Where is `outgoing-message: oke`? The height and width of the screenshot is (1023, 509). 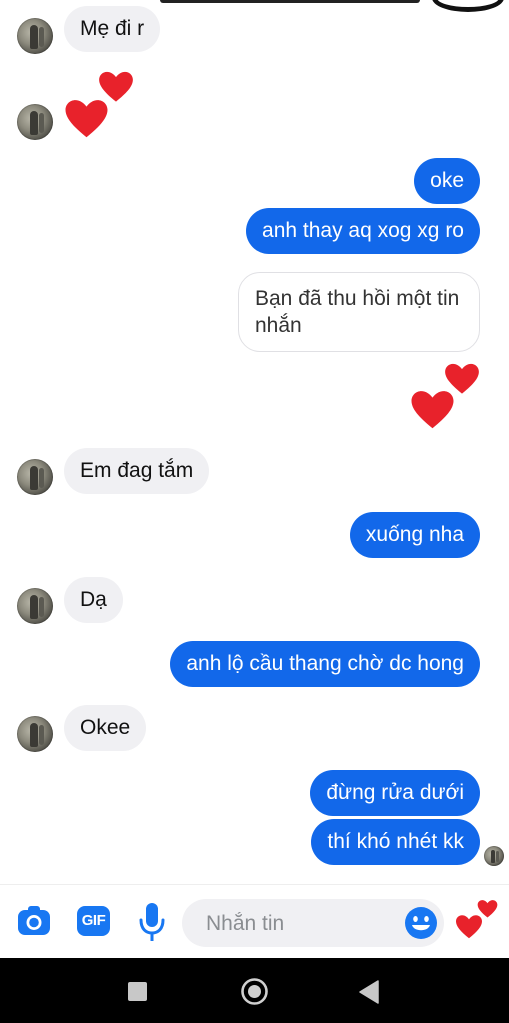 outgoing-message: oke is located at coordinates (447, 181).